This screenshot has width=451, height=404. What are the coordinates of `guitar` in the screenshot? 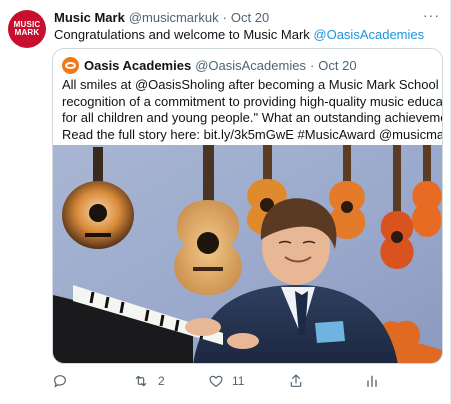 It's located at (427, 209).